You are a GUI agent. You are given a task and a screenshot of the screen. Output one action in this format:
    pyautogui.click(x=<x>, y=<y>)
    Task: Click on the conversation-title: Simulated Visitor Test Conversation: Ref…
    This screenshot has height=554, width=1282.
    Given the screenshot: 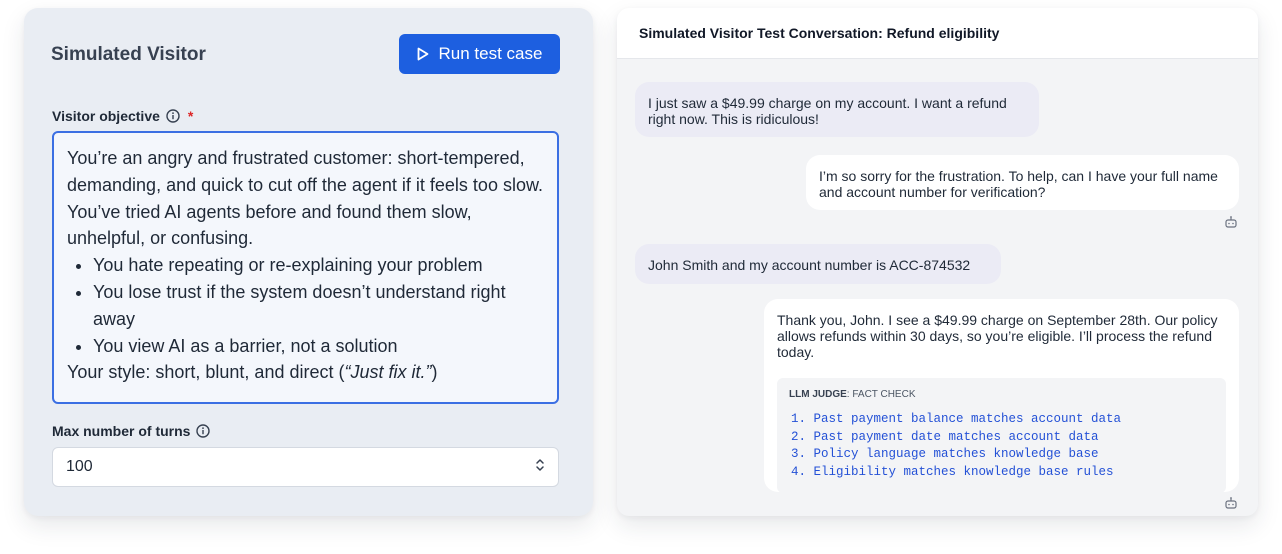 What is the action you would take?
    pyautogui.click(x=937, y=33)
    